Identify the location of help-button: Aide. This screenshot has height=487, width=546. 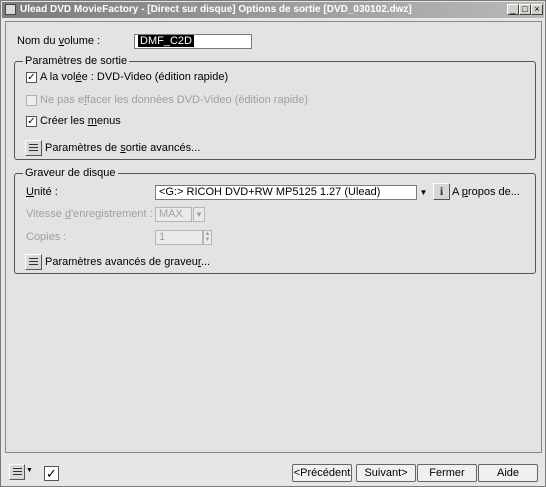
(508, 473).